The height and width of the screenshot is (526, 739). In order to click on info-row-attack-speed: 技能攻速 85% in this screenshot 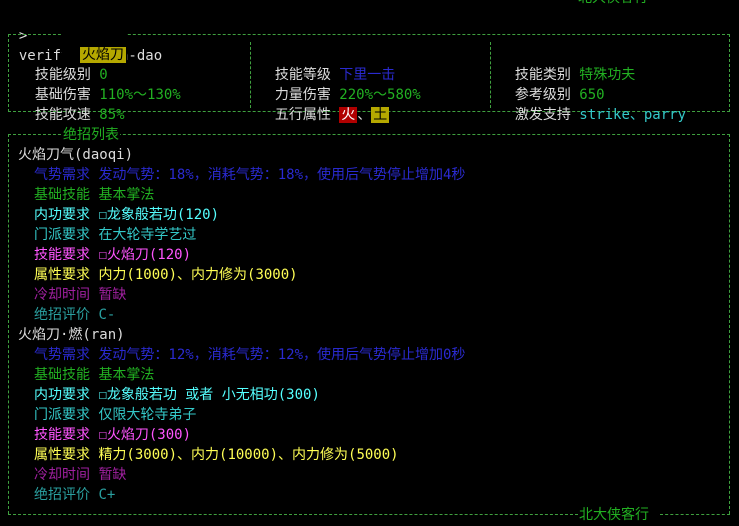, I will do `click(71, 105)`.